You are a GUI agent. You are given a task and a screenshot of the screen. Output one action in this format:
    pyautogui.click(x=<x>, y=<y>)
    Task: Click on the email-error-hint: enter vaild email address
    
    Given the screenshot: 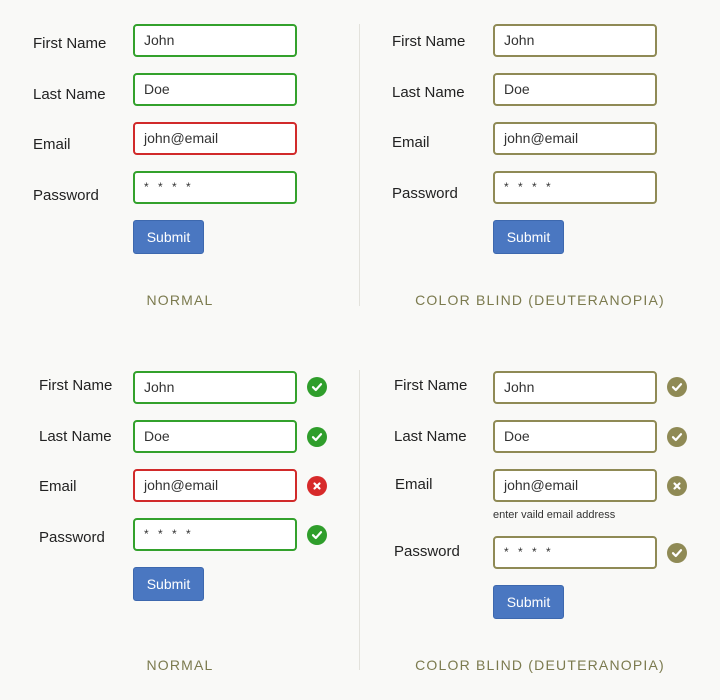 What is the action you would take?
    pyautogui.click(x=554, y=515)
    